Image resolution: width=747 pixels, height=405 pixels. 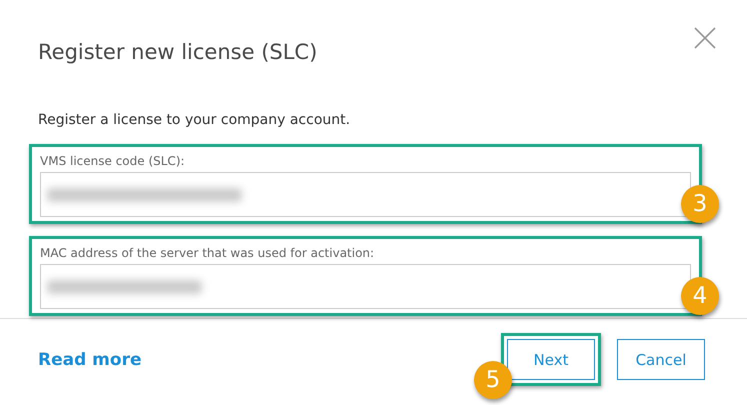 What do you see at coordinates (551, 359) in the screenshot?
I see `dialog-button: Next` at bounding box center [551, 359].